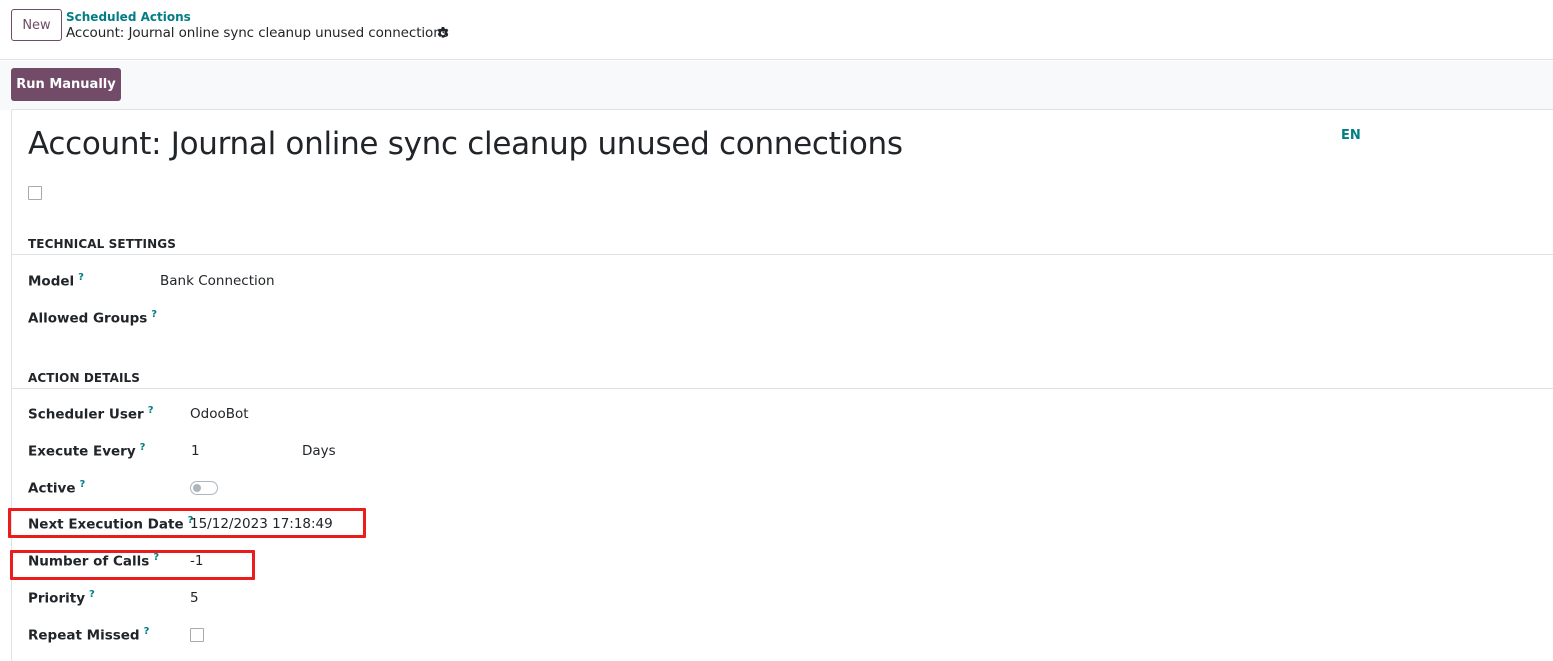 The image size is (1553, 661). I want to click on section-action-details: ACTION DETAILS, so click(84, 378).